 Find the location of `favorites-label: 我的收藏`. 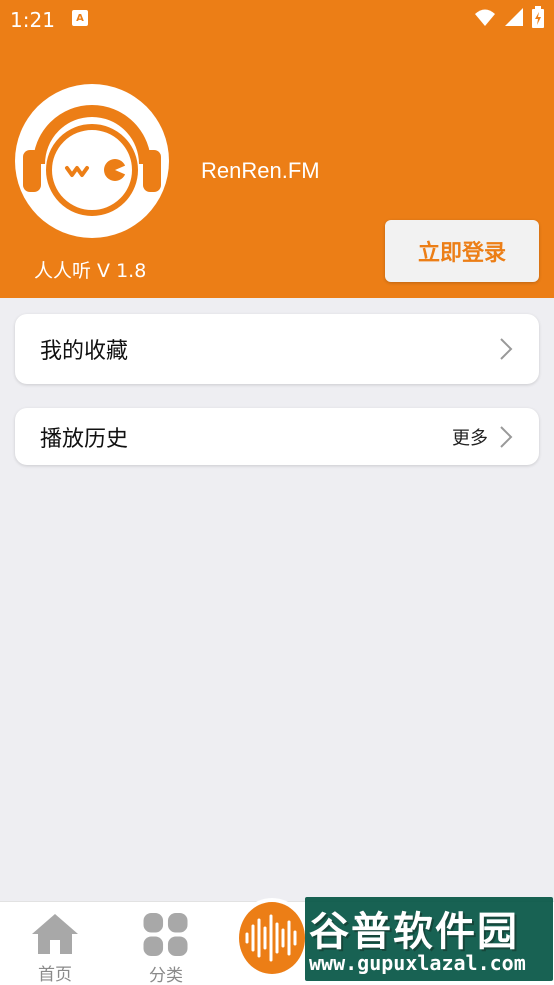

favorites-label: 我的收藏 is located at coordinates (84, 351).